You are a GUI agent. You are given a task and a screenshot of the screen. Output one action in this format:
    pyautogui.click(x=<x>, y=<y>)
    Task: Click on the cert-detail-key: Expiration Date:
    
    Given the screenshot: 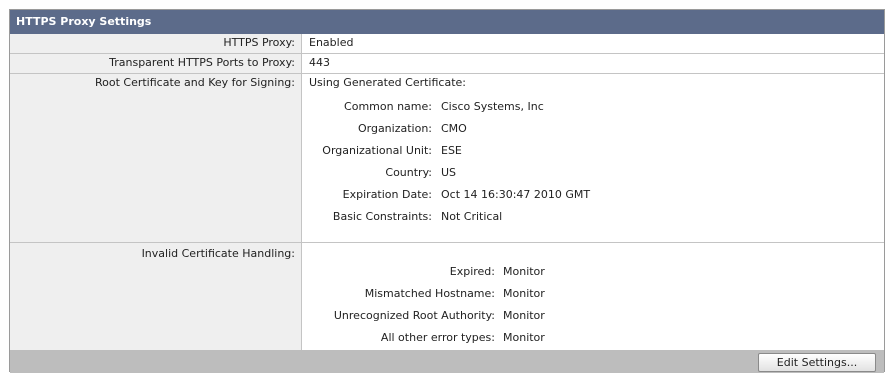 What is the action you would take?
    pyautogui.click(x=387, y=194)
    